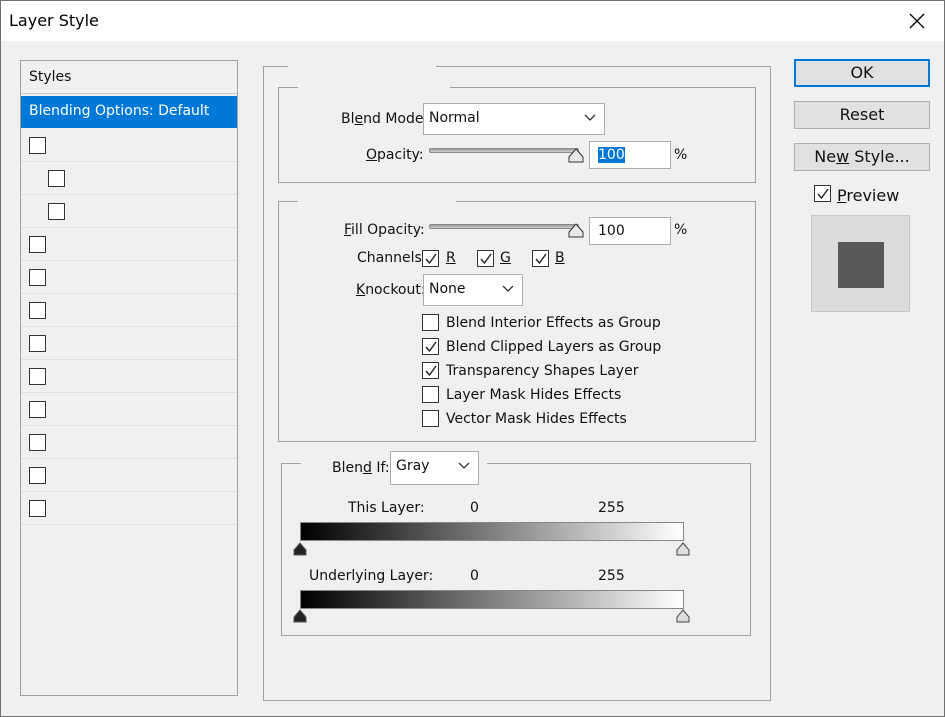 The height and width of the screenshot is (717, 945). I want to click on underlying-layer-label: Underlying Layer:, so click(371, 576).